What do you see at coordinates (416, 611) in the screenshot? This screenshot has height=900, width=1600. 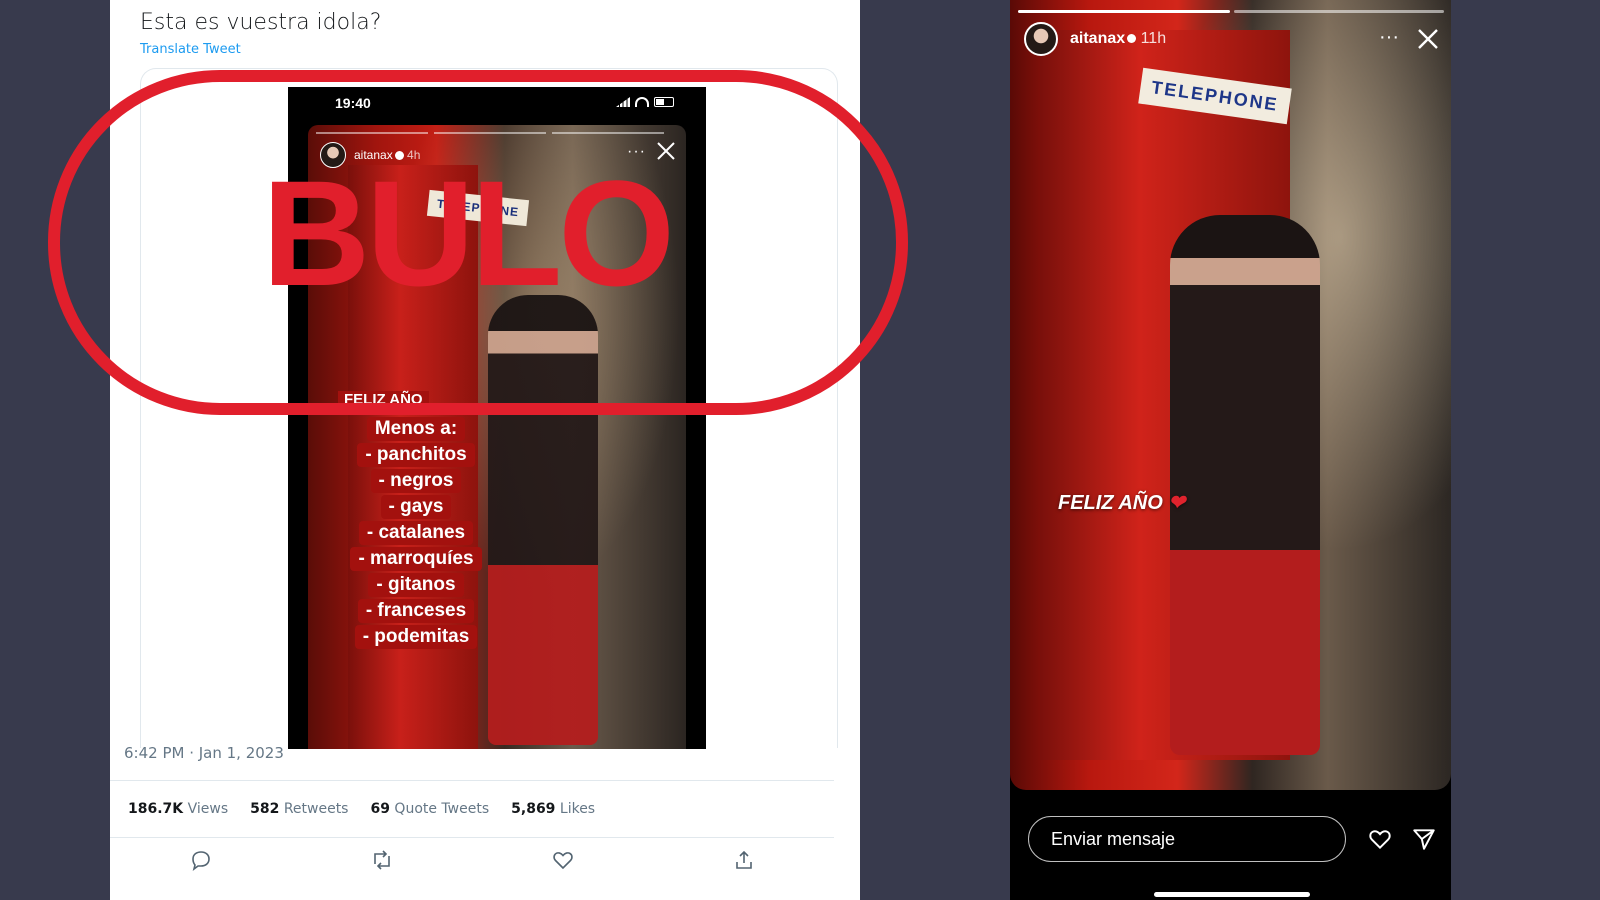 I see `caption-line: - franceses` at bounding box center [416, 611].